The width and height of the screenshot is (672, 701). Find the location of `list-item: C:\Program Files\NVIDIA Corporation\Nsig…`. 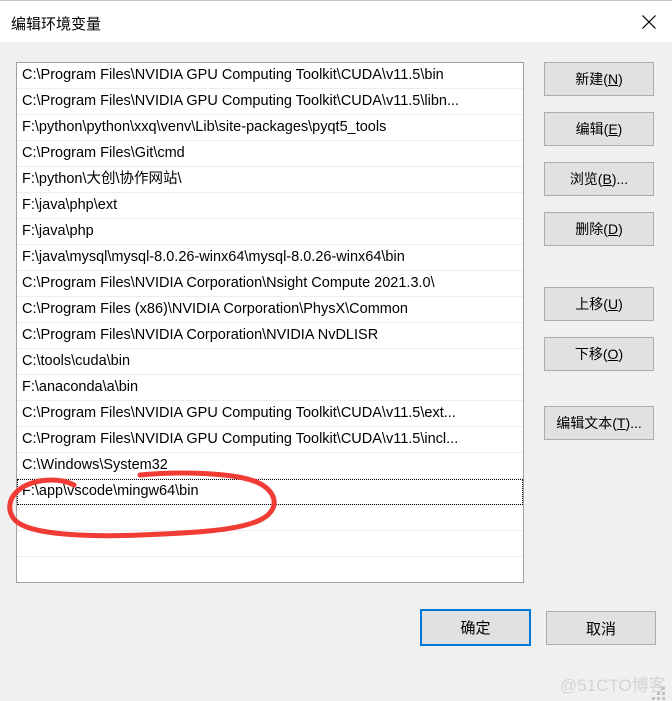

list-item: C:\Program Files\NVIDIA Corporation\Nsig… is located at coordinates (270, 284).